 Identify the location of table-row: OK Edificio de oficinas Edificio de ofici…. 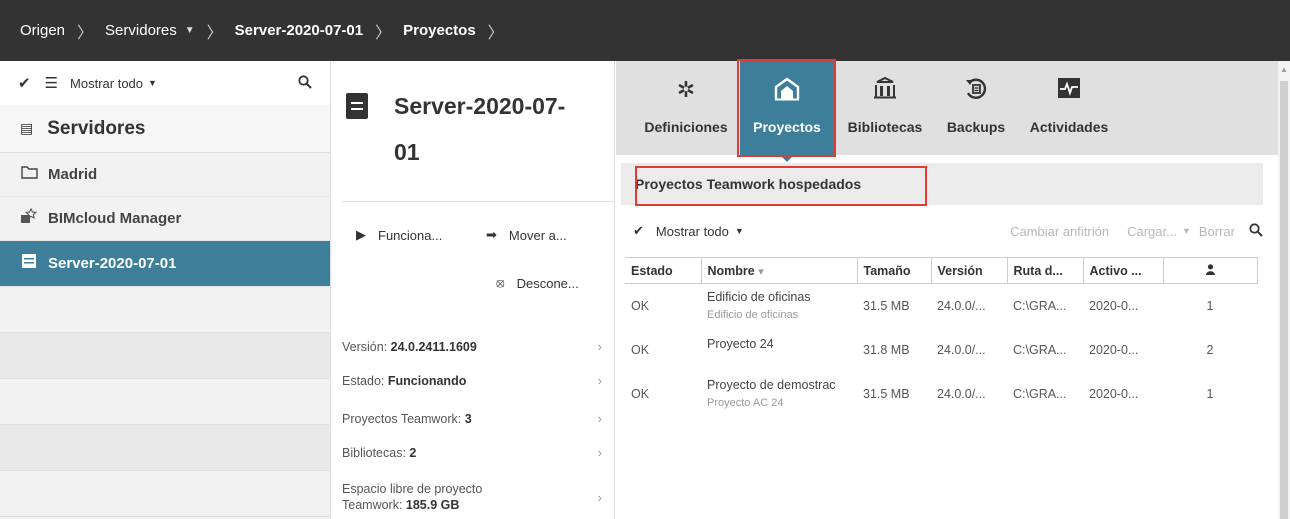
(941, 306).